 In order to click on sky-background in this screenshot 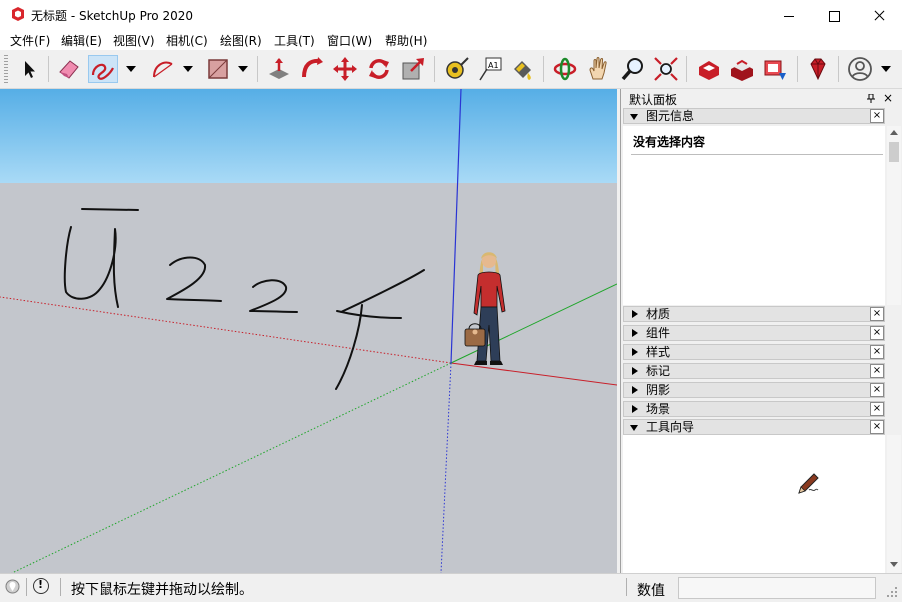, I will do `click(308, 136)`.